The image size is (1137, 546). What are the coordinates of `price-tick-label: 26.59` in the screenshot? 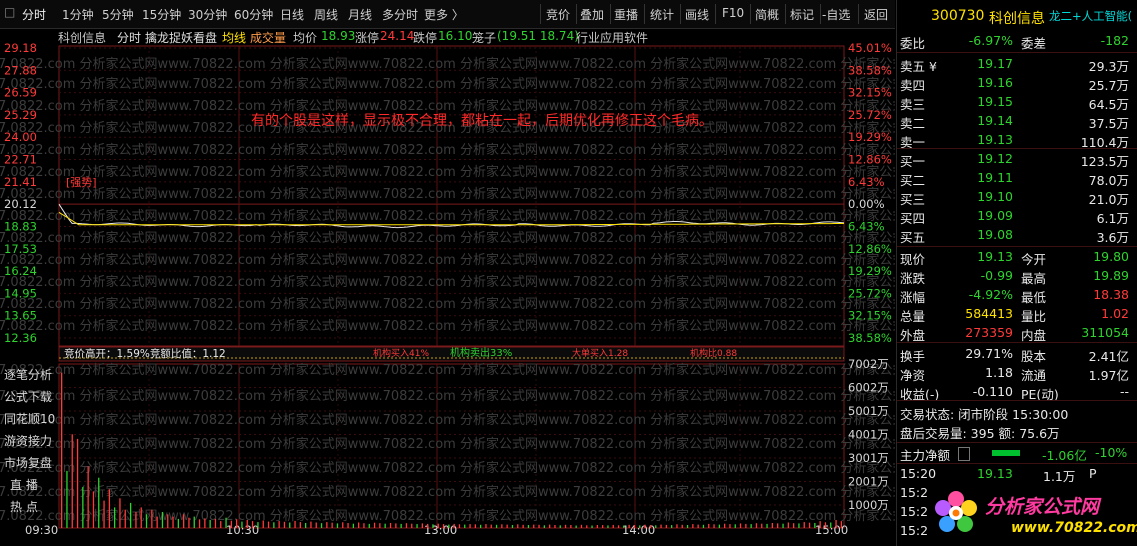 It's located at (20, 93).